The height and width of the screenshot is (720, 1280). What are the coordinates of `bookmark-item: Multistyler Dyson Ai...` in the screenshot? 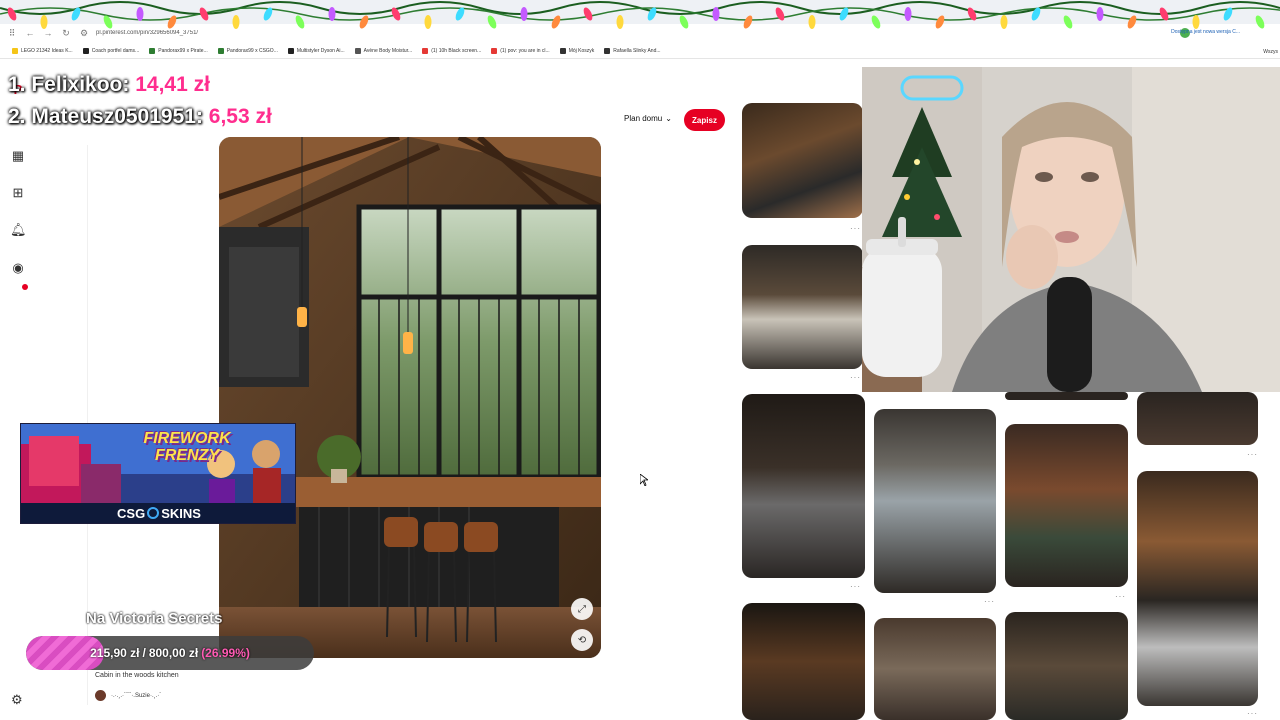 It's located at (316, 50).